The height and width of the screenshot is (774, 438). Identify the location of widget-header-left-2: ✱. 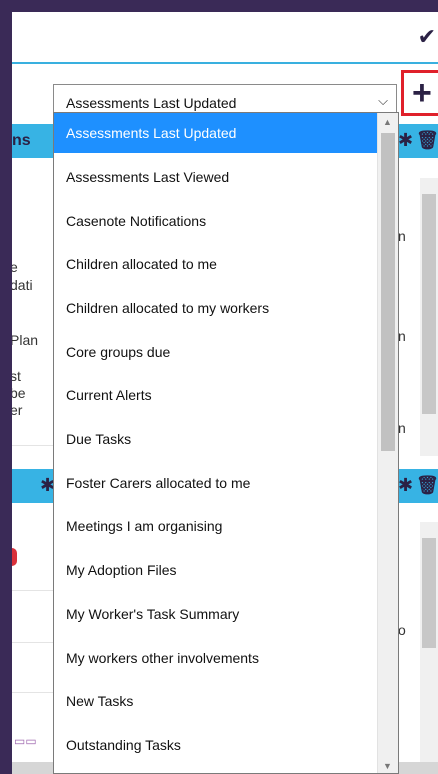
(33, 486).